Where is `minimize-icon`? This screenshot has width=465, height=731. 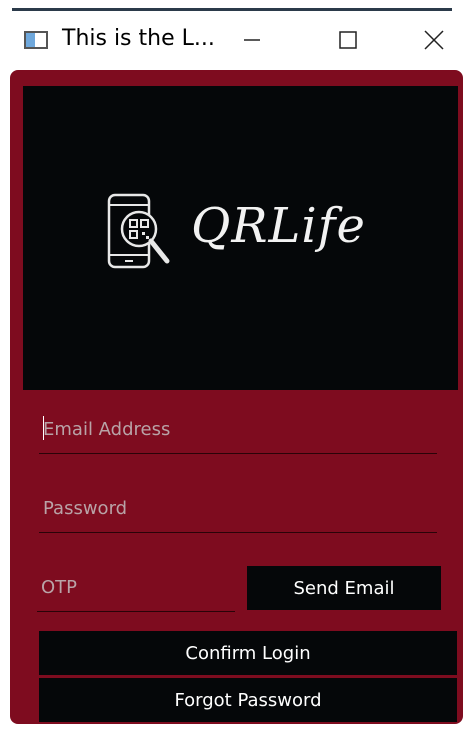
minimize-icon is located at coordinates (252, 40).